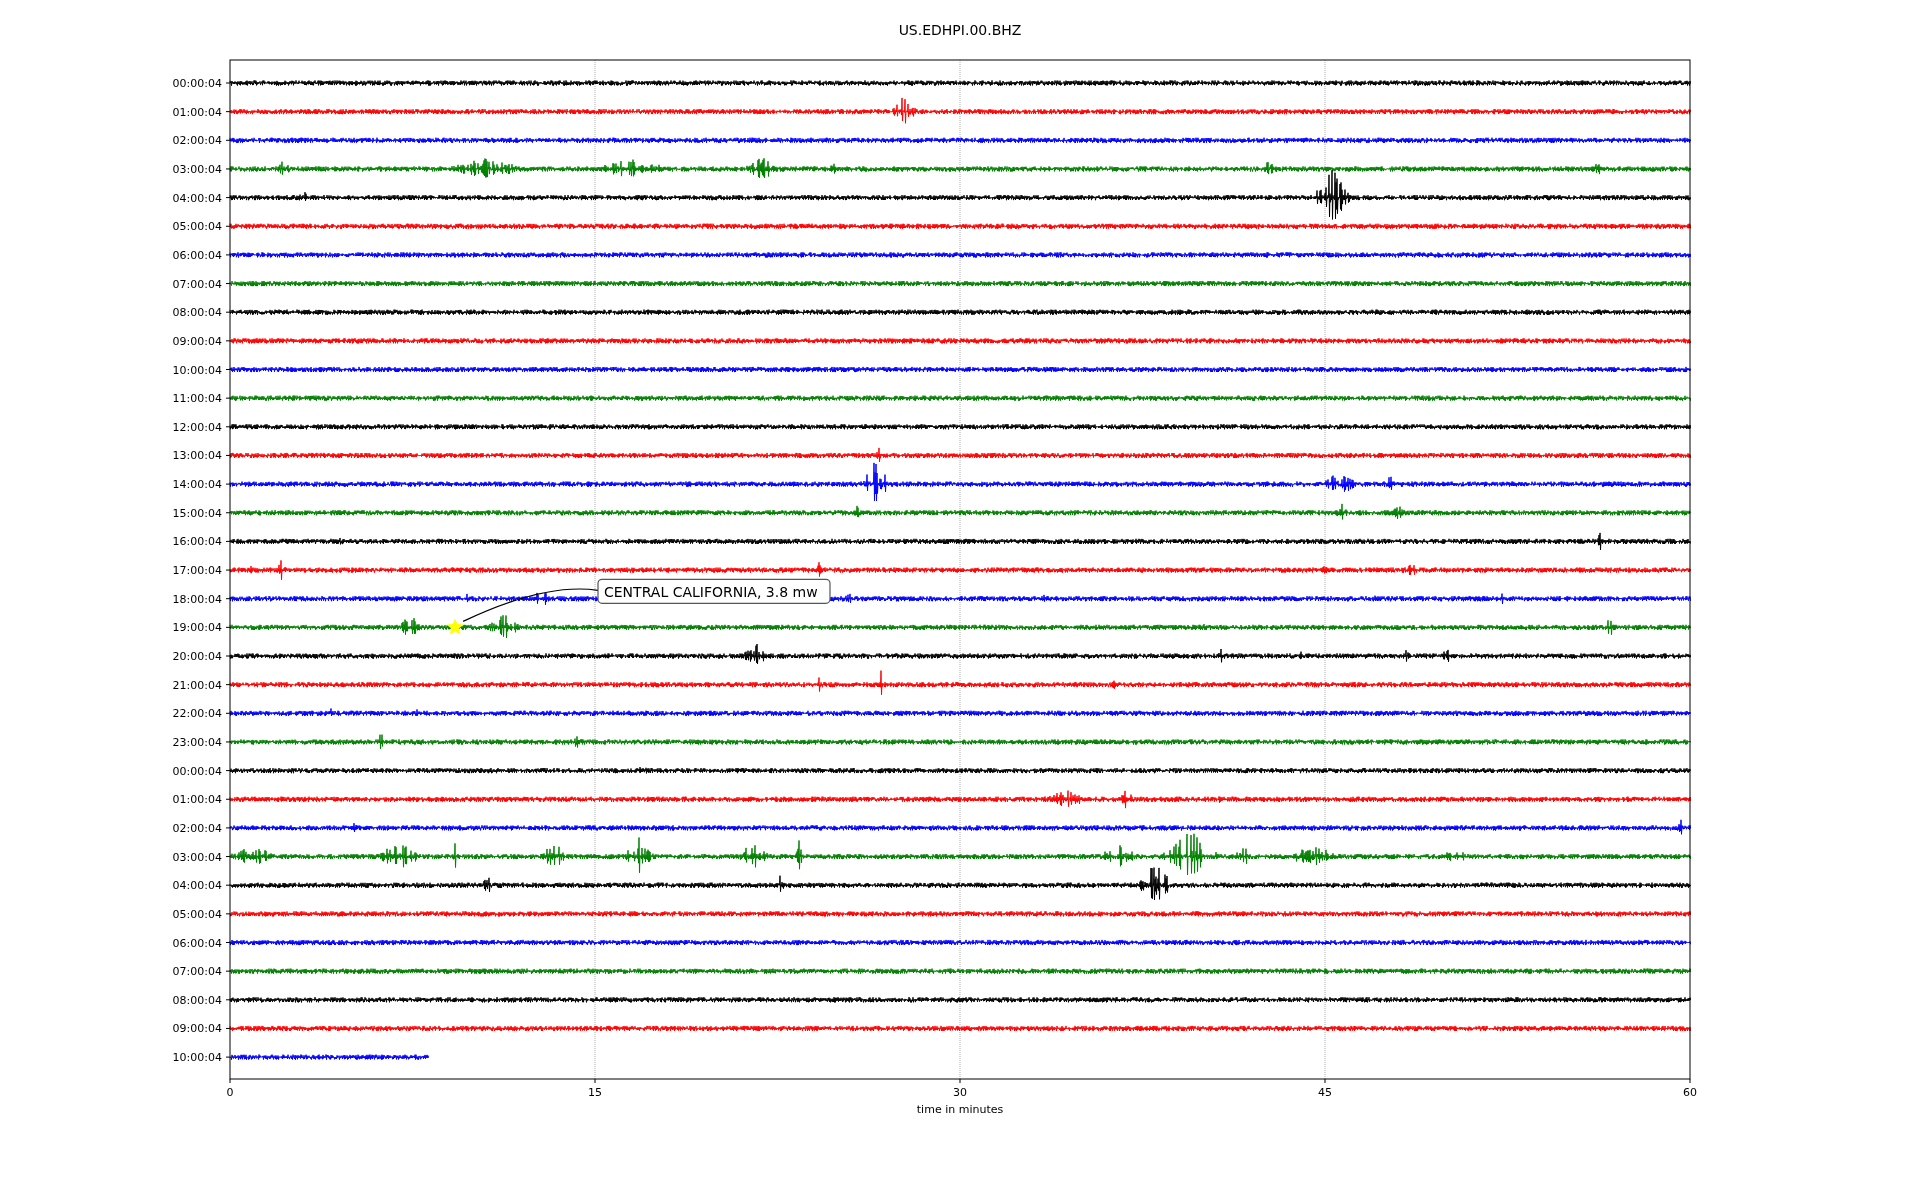  I want to click on y-tick-label: 13:00:04, so click(197, 456).